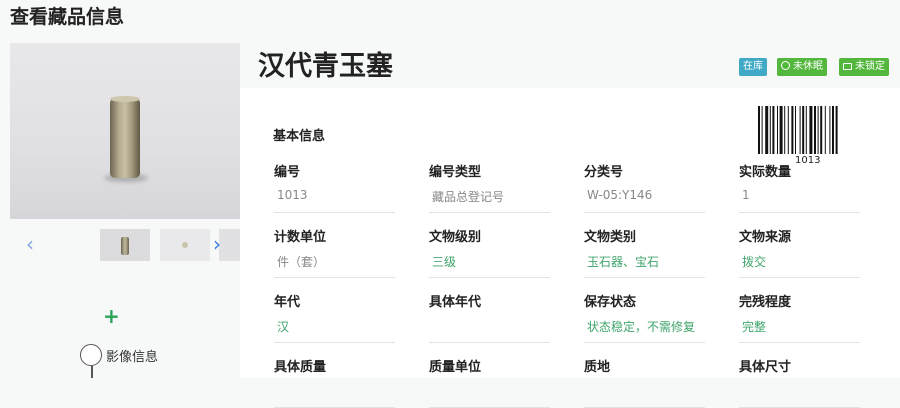 The image size is (900, 408). Describe the element at coordinates (765, 172) in the screenshot. I see `field-label: 实际数量` at that location.